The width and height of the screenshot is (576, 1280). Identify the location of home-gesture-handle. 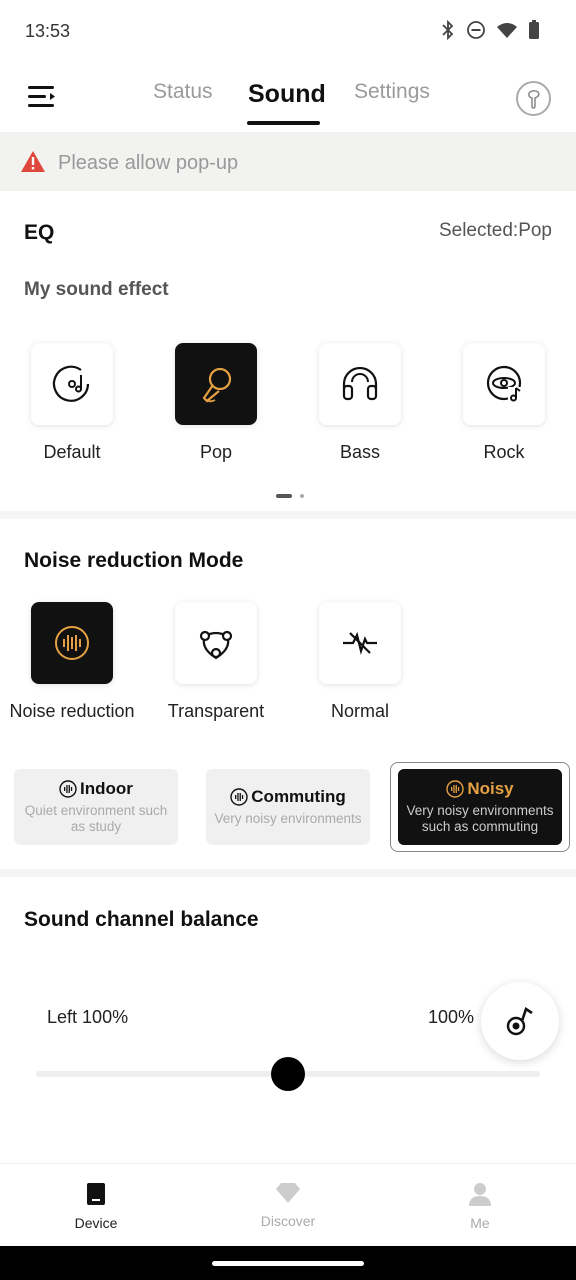
(288, 1263).